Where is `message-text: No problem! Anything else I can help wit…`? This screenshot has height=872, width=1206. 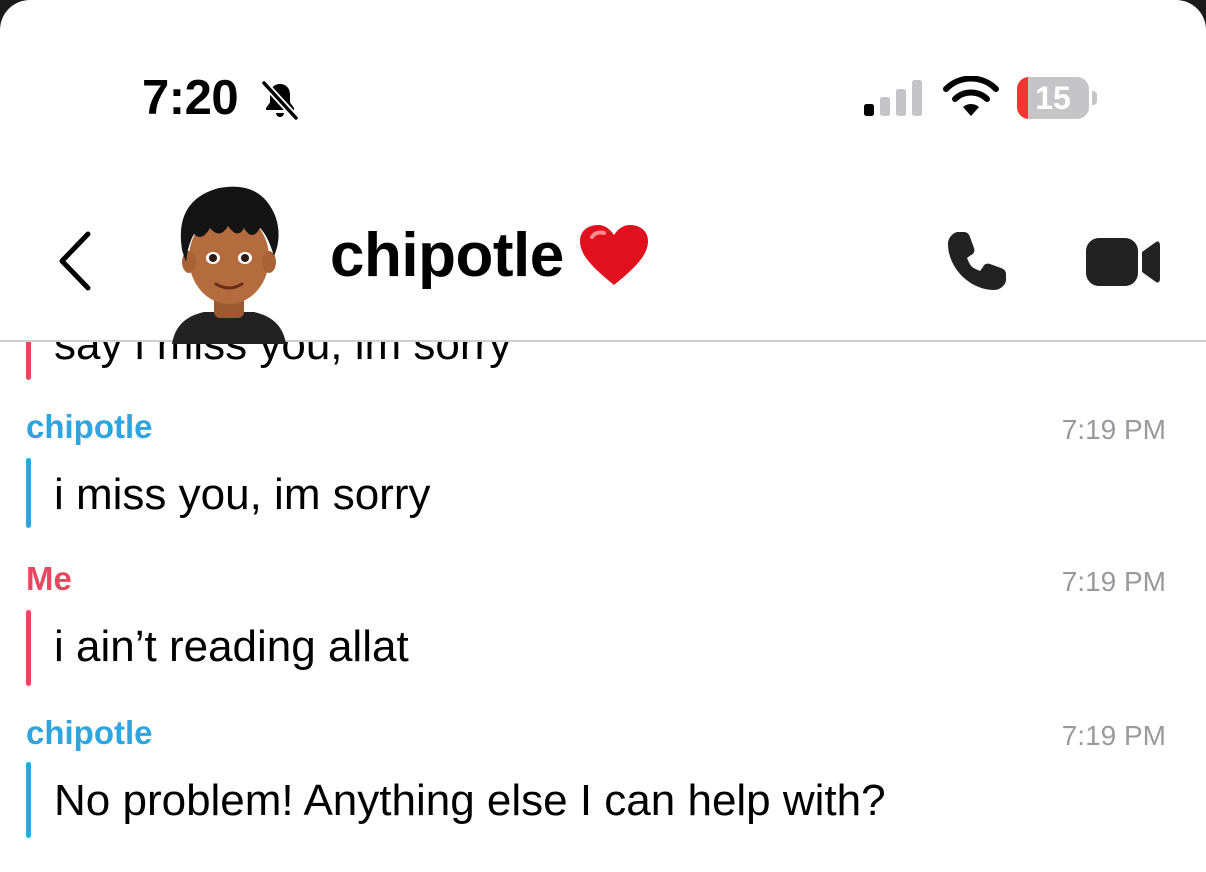 message-text: No problem! Anything else I can help wit… is located at coordinates (470, 801).